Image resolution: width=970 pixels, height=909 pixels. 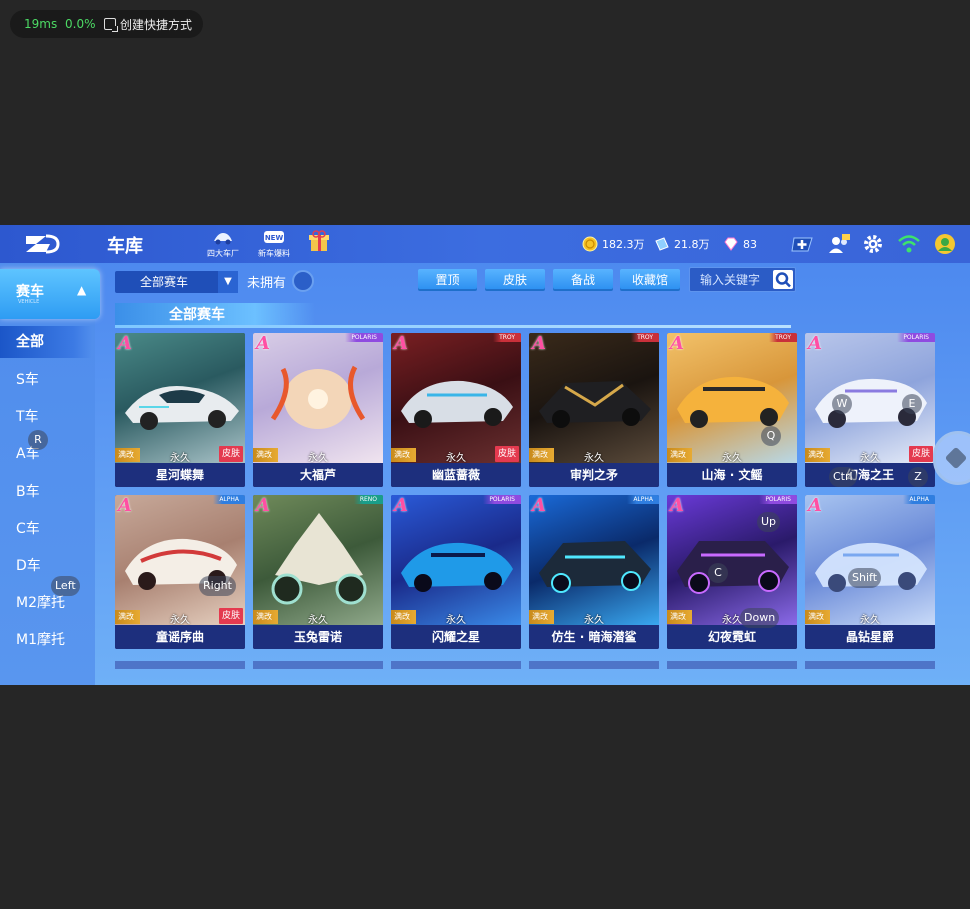 What do you see at coordinates (80, 24) in the screenshot?
I see `packet-loss-text: 0.0%` at bounding box center [80, 24].